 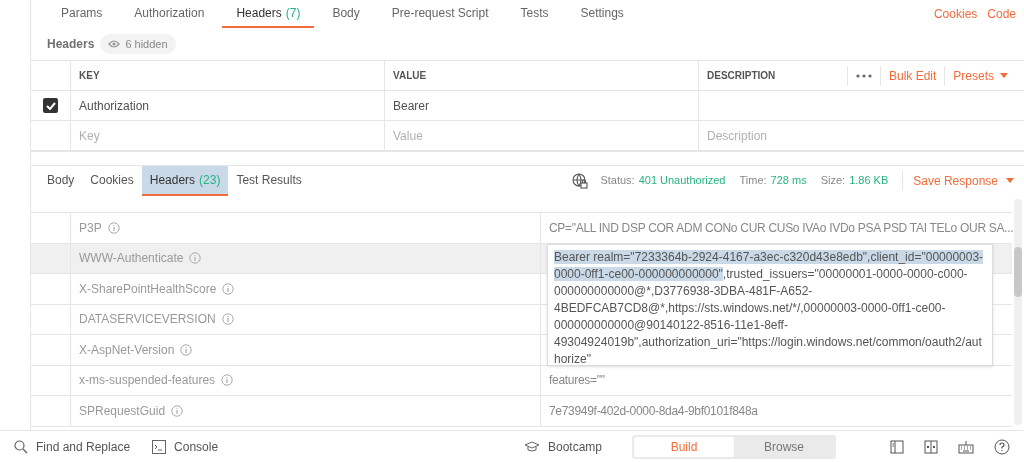 What do you see at coordinates (833, 181) in the screenshot?
I see `status-label: Size:` at bounding box center [833, 181].